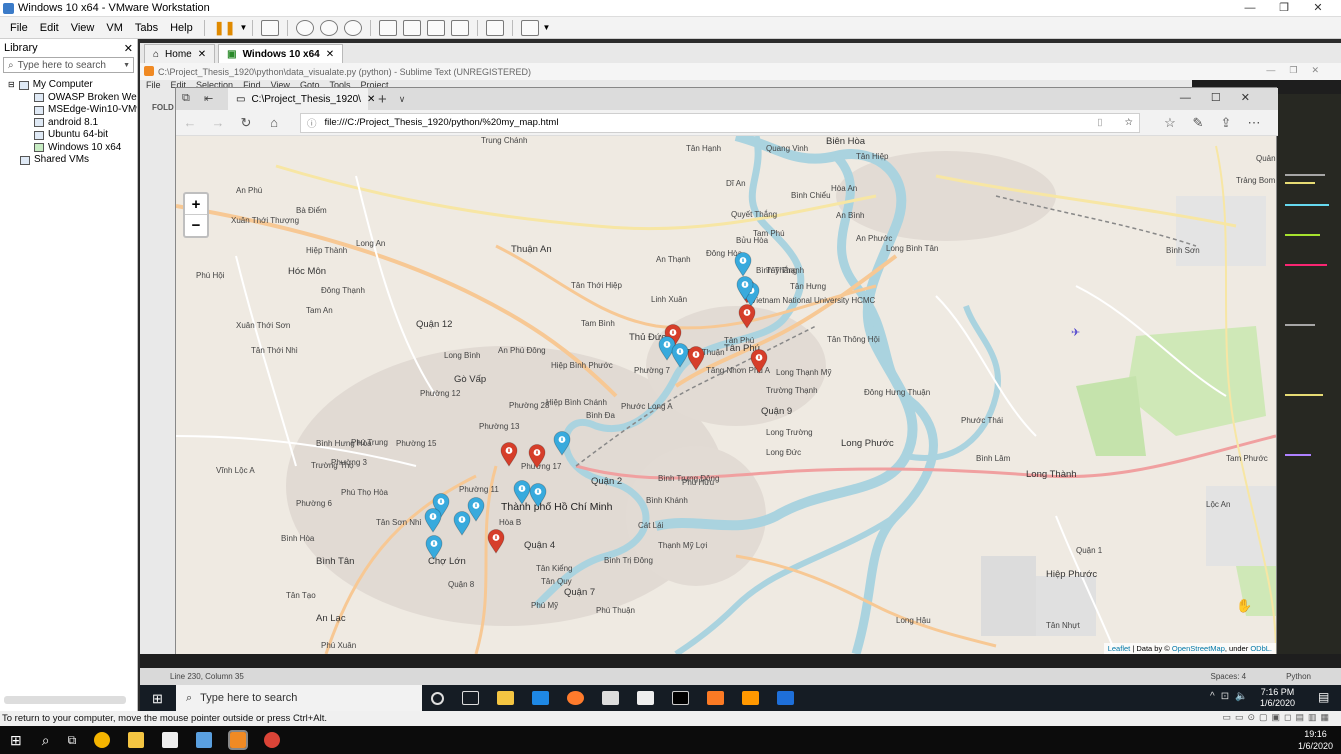 The image size is (1341, 754). What do you see at coordinates (785, 698) in the screenshot?
I see `edge-taskbar-icon` at bounding box center [785, 698].